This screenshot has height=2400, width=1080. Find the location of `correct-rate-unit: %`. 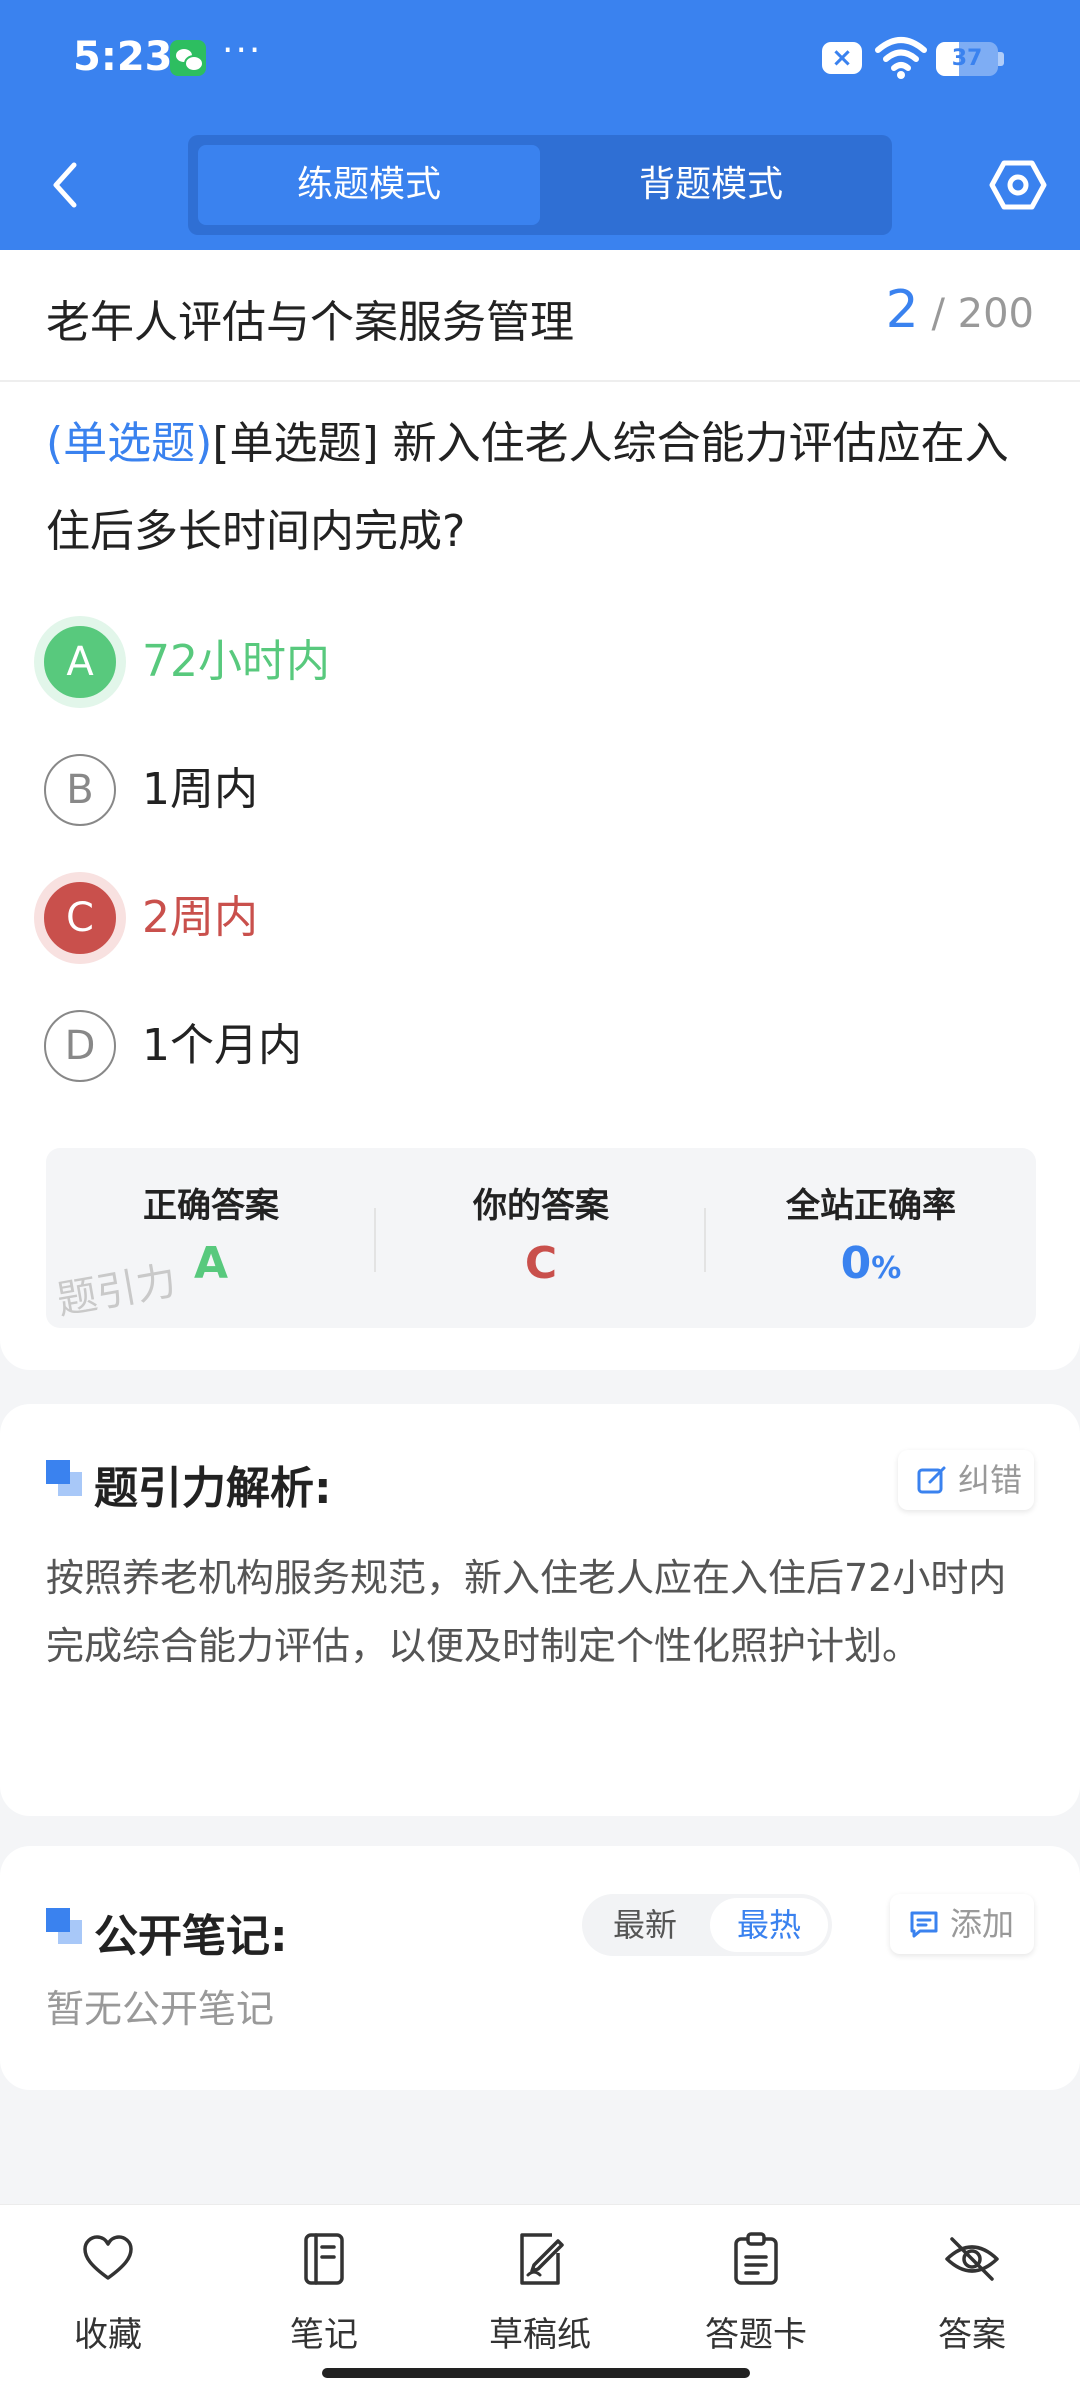

correct-rate-unit: % is located at coordinates (886, 1268).